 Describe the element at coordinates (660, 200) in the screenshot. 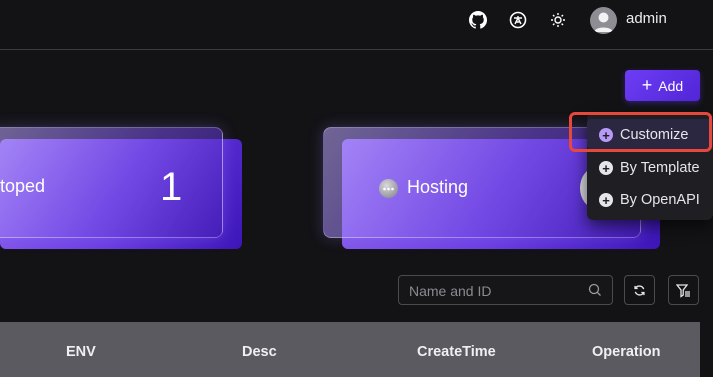

I see `menu-item-label: By OpenAPI` at that location.